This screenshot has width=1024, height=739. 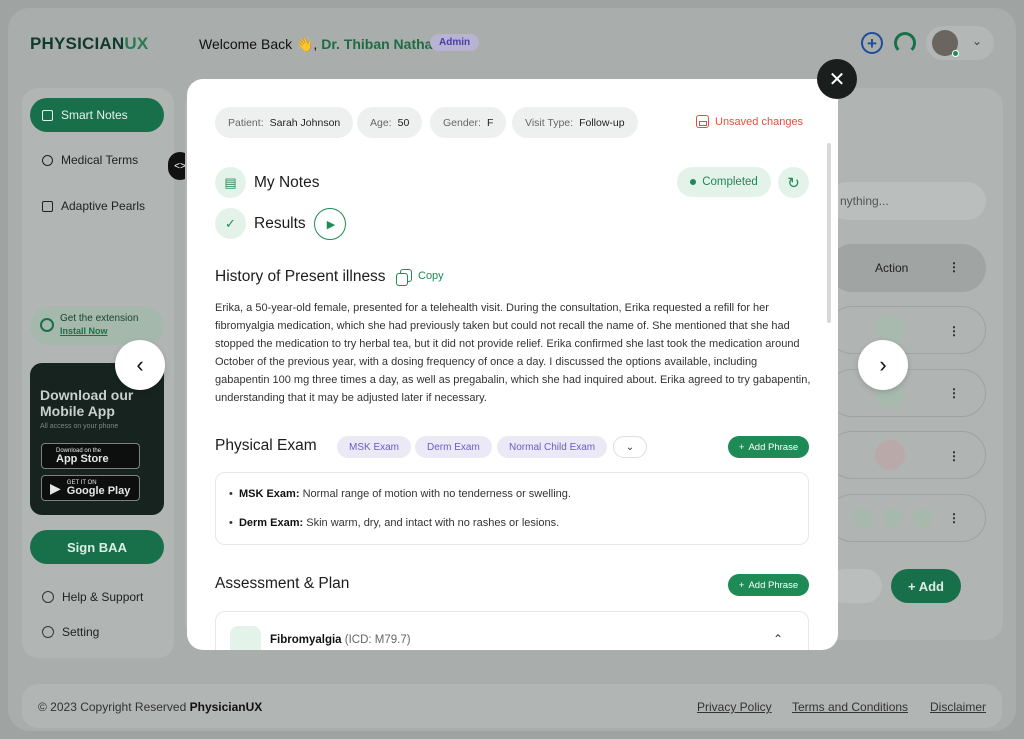 I want to click on play-store-icon: ▶, so click(x=55, y=487).